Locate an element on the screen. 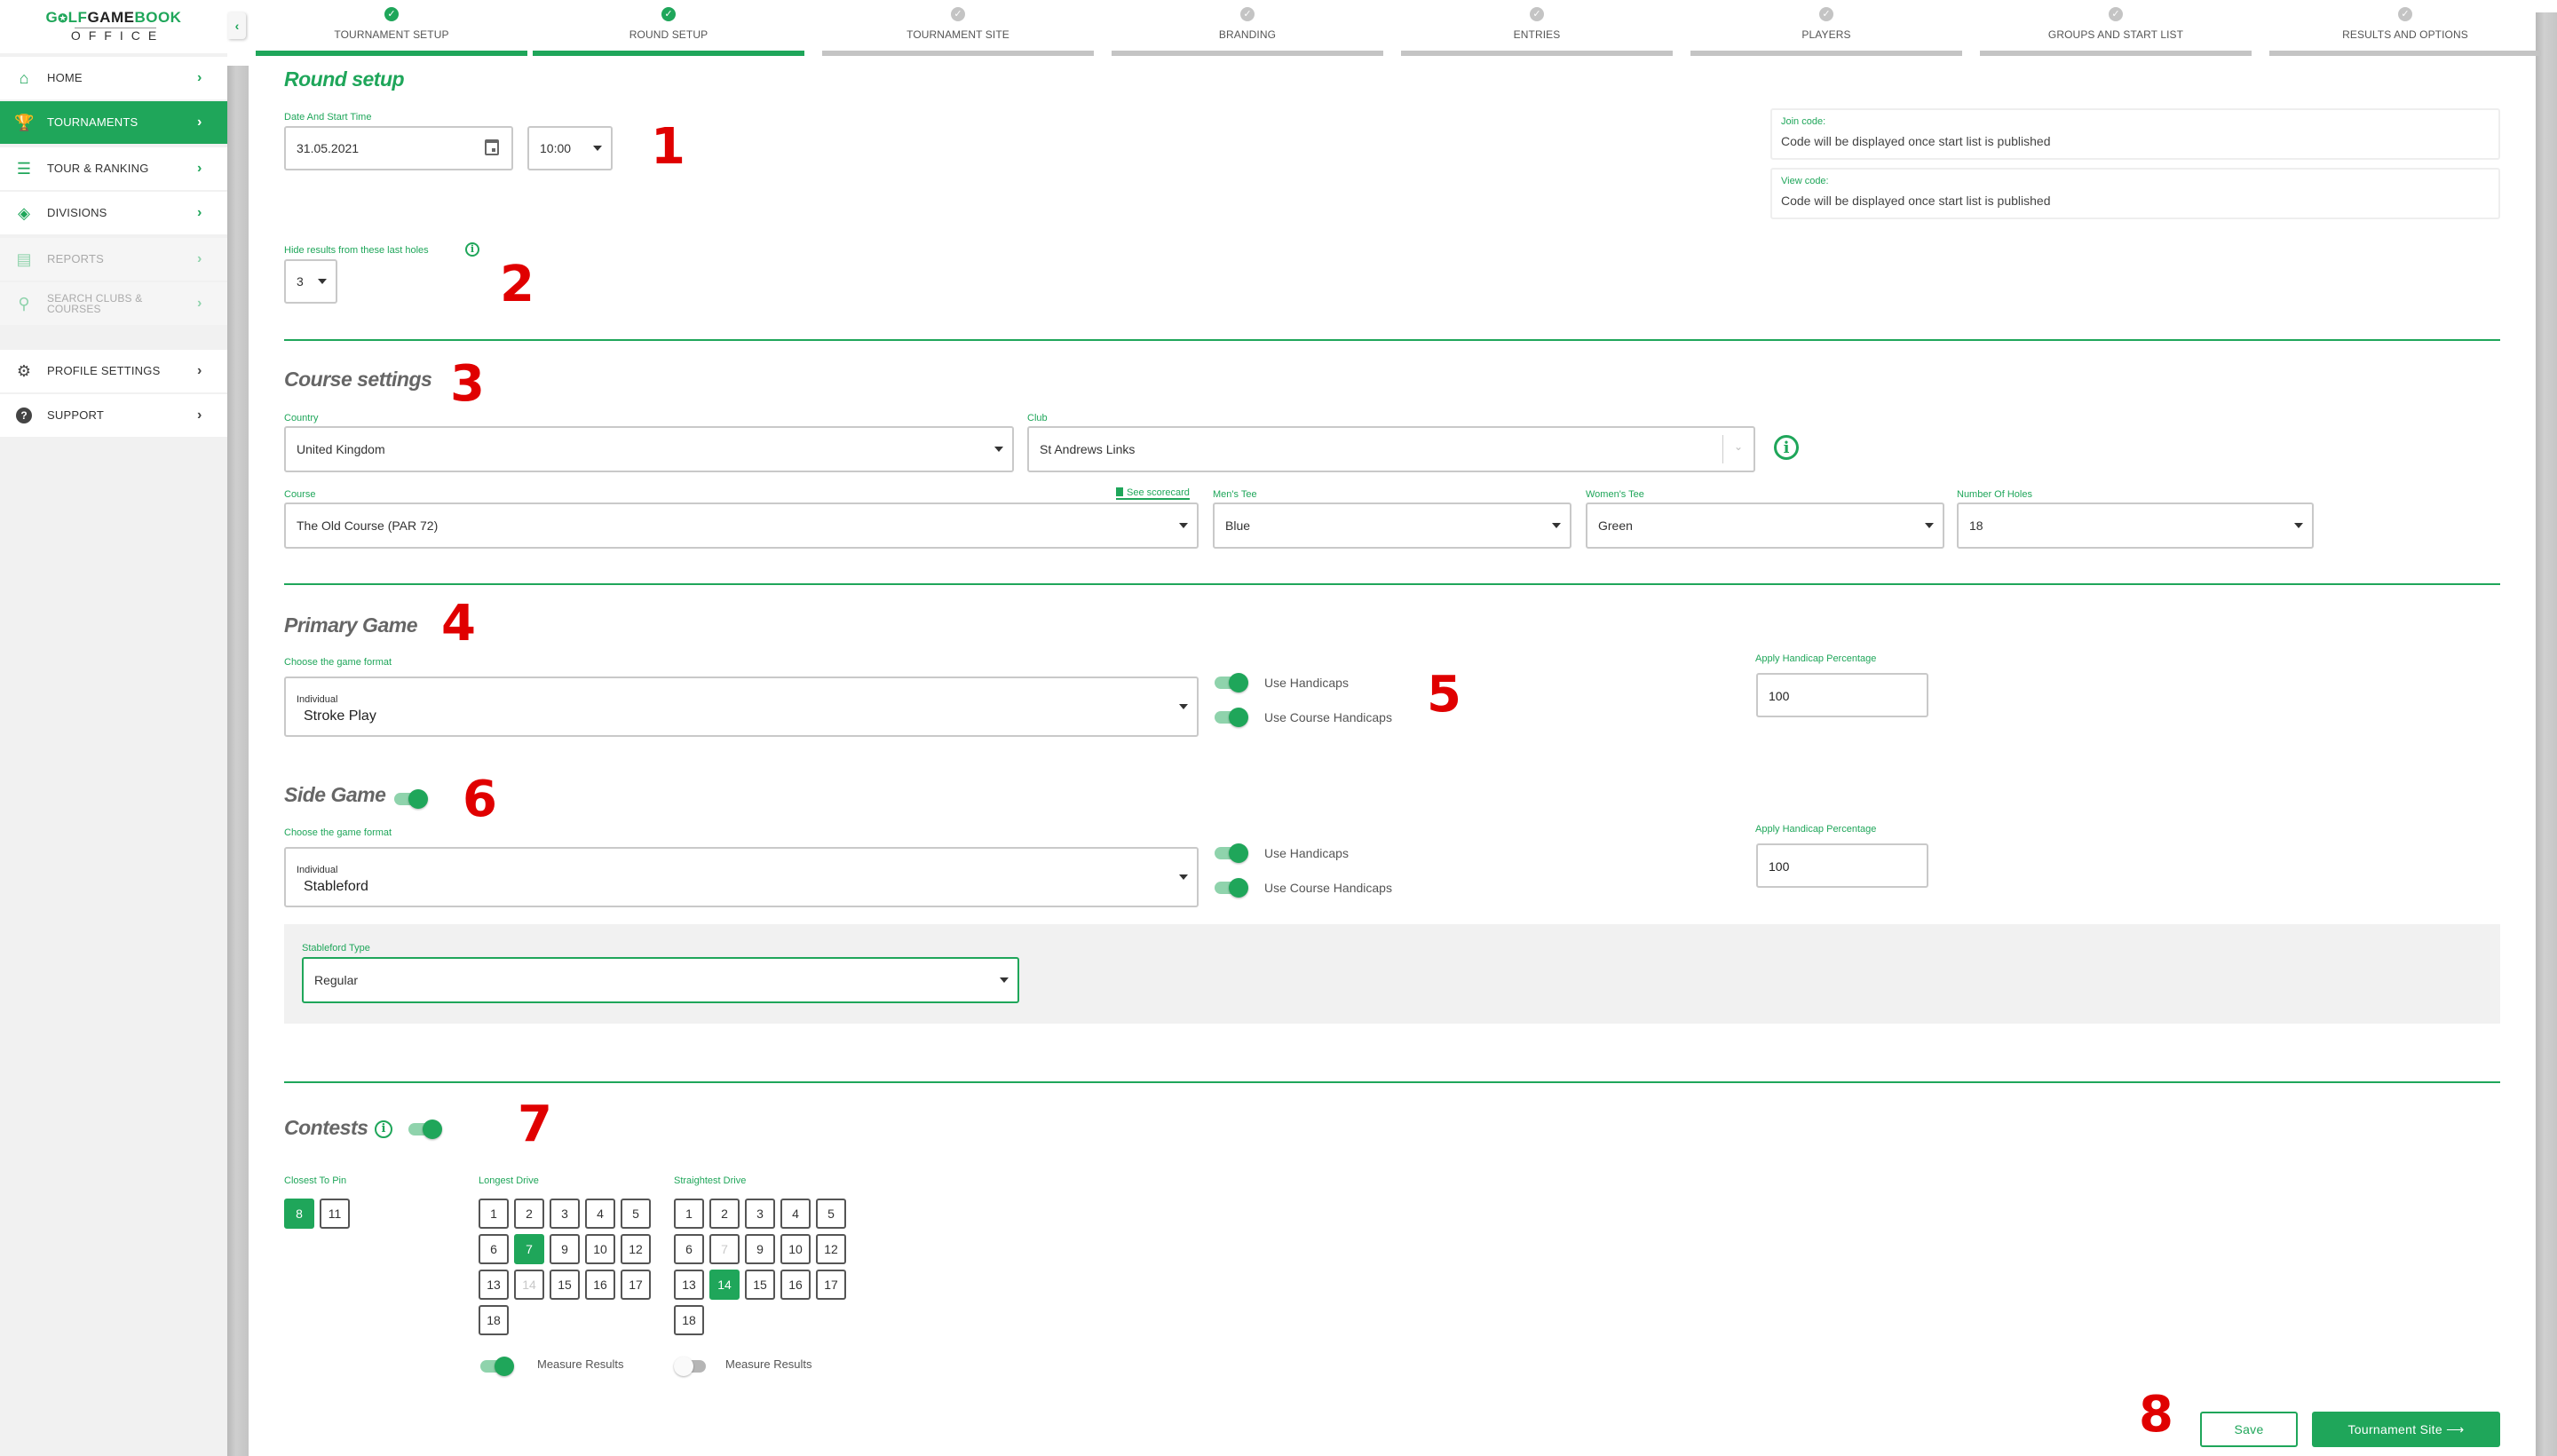  step-results-and-options: ✓ RESULTS AND OPTIONS is located at coordinates (2405, 28).